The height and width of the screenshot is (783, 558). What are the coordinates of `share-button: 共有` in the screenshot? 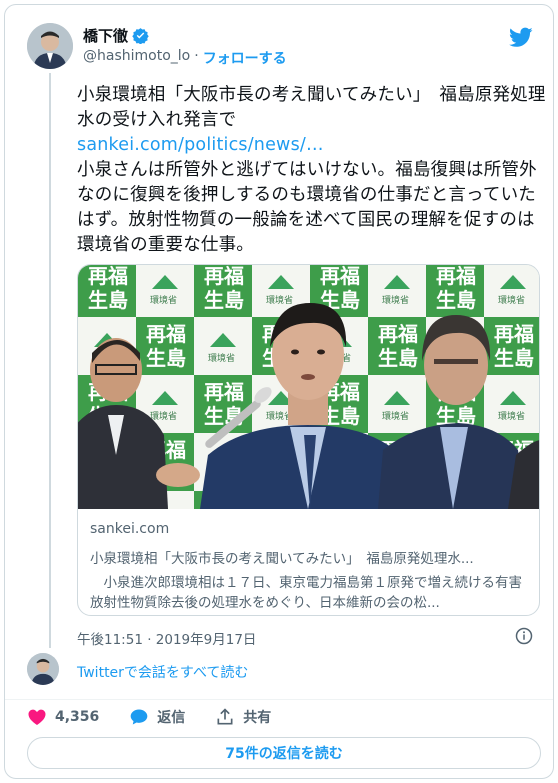 It's located at (243, 717).